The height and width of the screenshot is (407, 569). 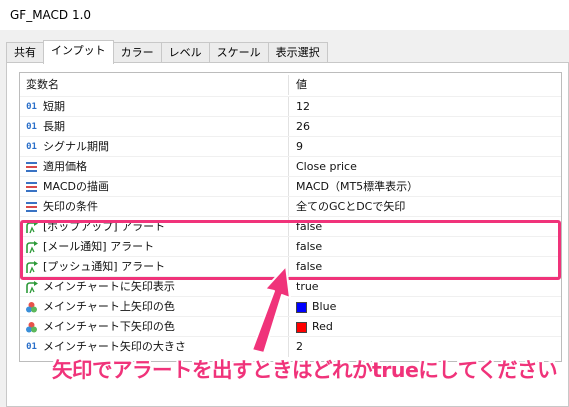 I want to click on value-cell: true, so click(x=425, y=287).